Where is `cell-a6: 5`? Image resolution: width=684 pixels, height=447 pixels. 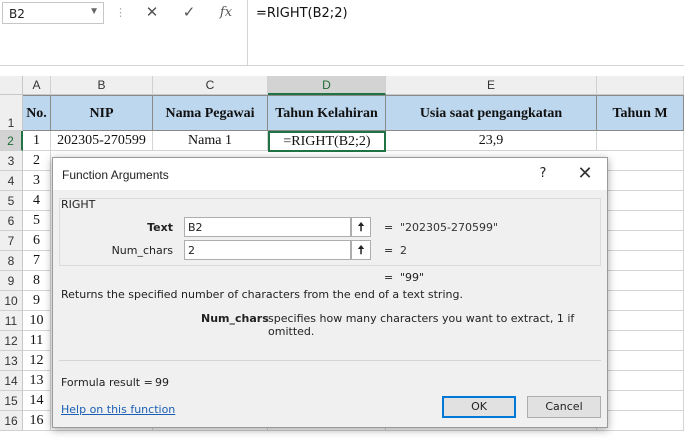
cell-a6: 5 is located at coordinates (37, 221).